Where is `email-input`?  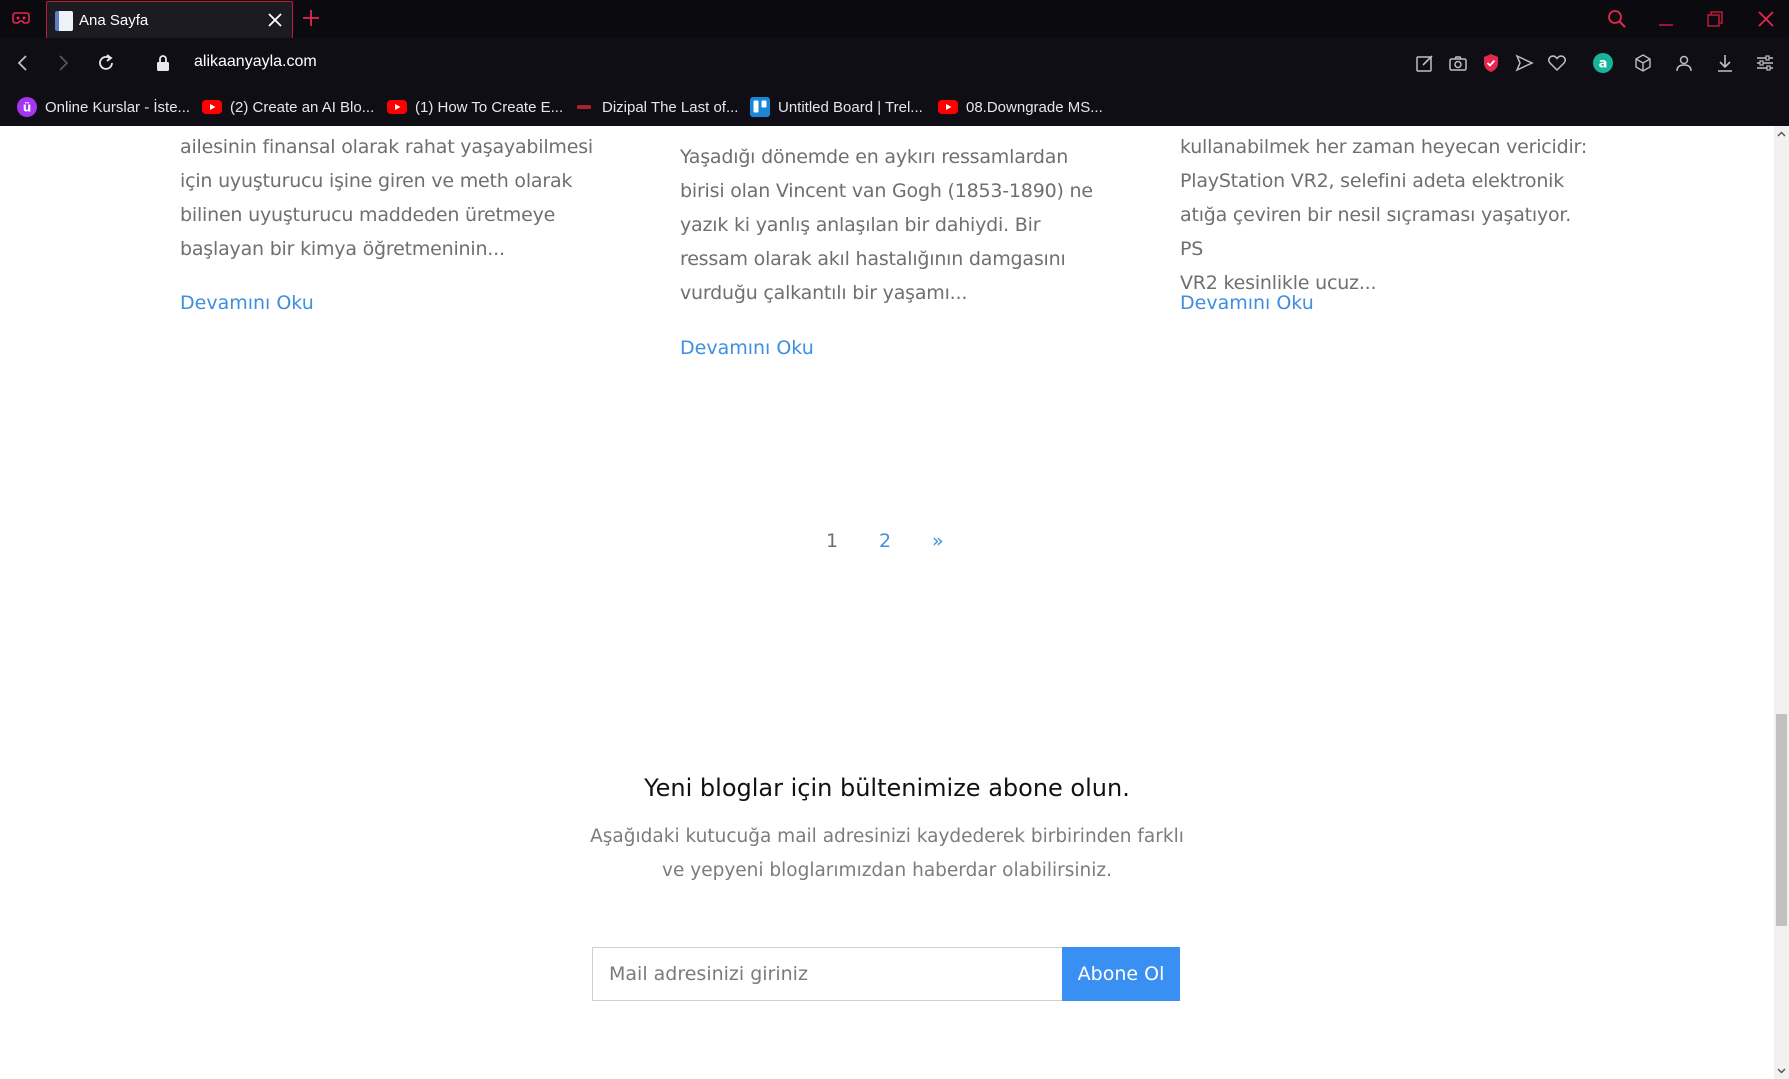 email-input is located at coordinates (827, 974).